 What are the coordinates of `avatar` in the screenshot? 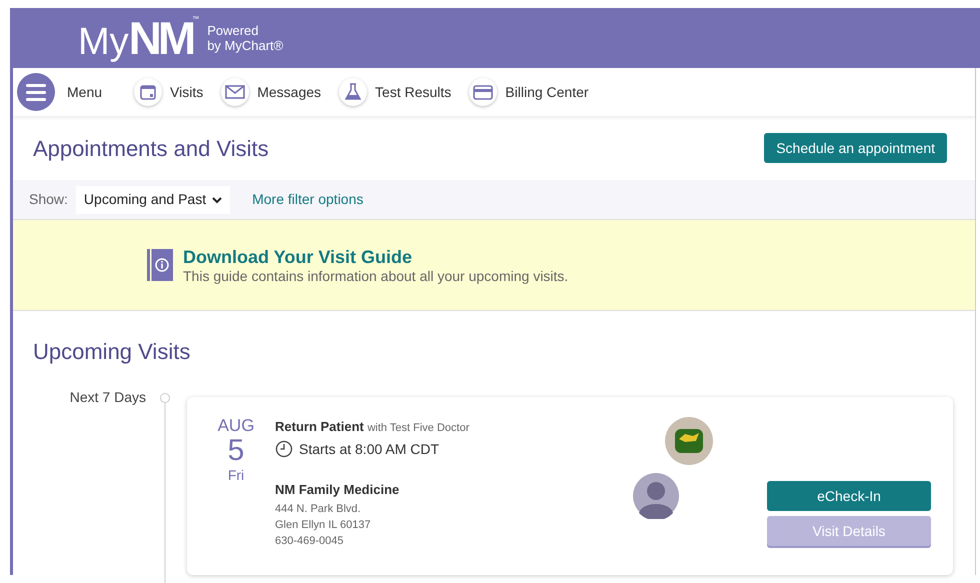 It's located at (656, 496).